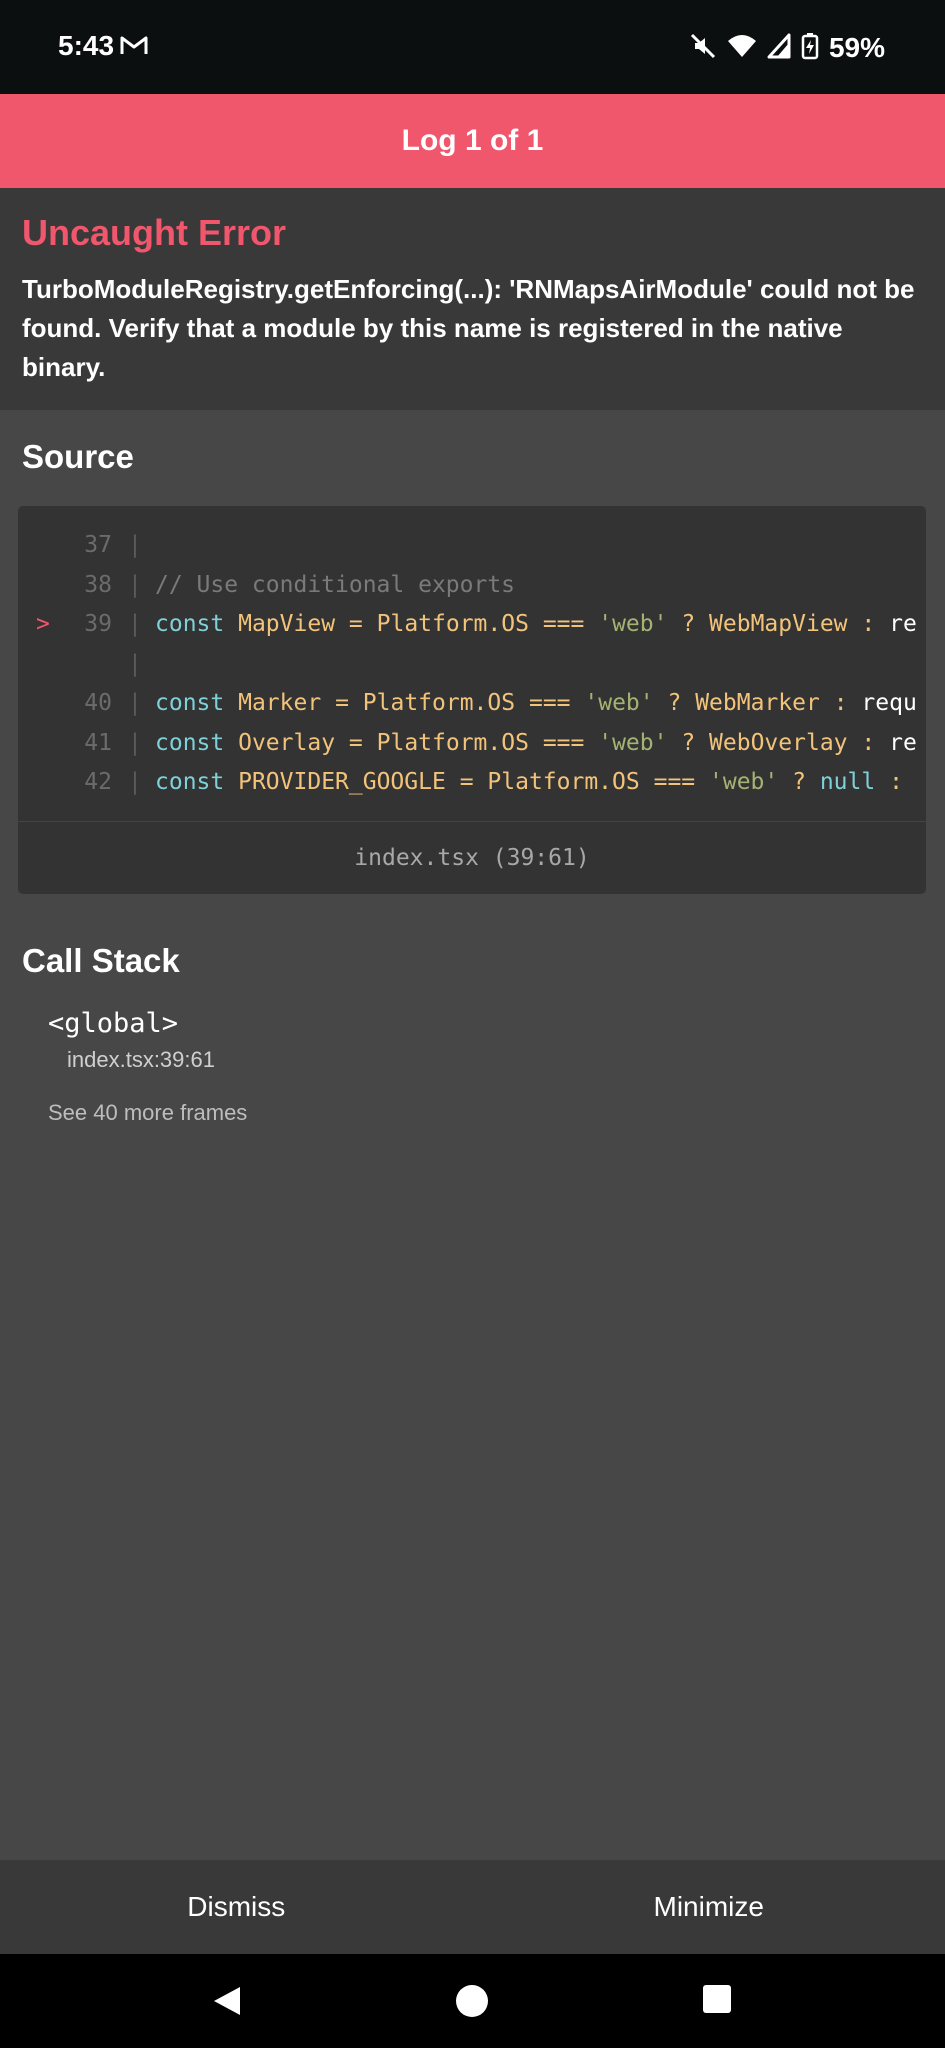 Image resolution: width=945 pixels, height=2048 pixels. I want to click on log-counter-title: Log 1 of 1, so click(472, 140).